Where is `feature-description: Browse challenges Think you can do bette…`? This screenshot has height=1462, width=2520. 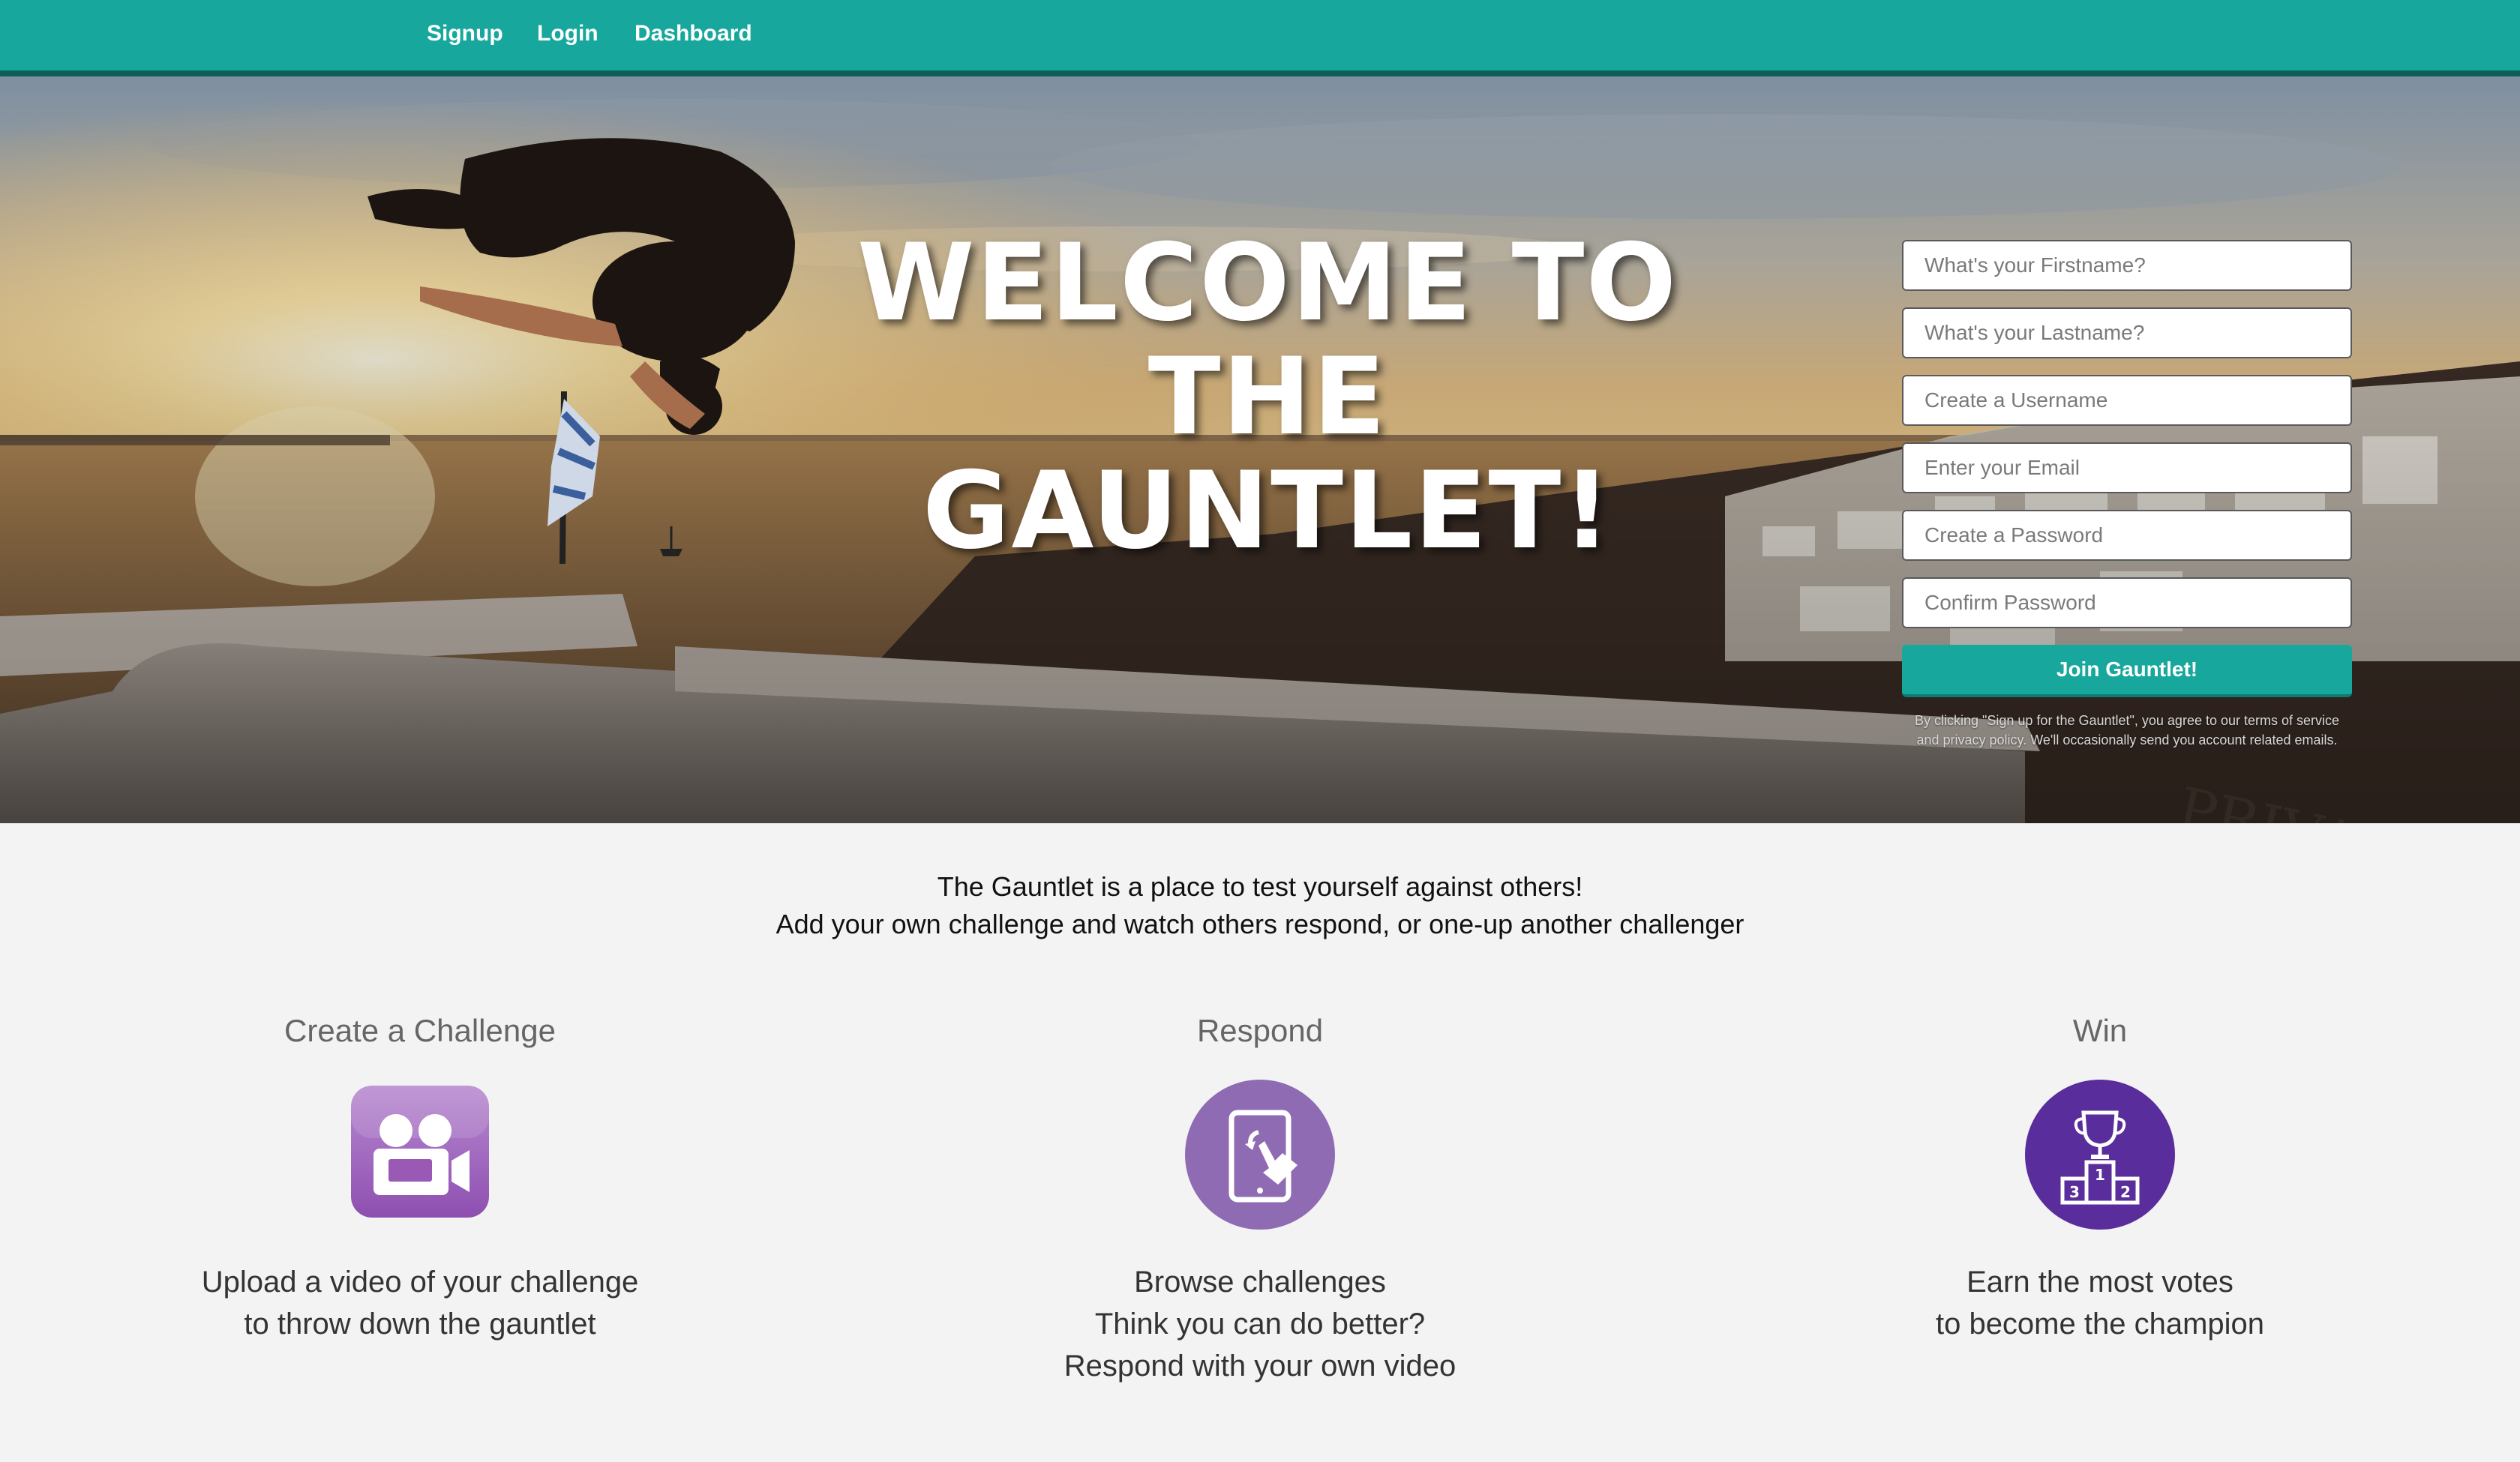
feature-description: Browse challenges Think you can do bette… is located at coordinates (1260, 1324).